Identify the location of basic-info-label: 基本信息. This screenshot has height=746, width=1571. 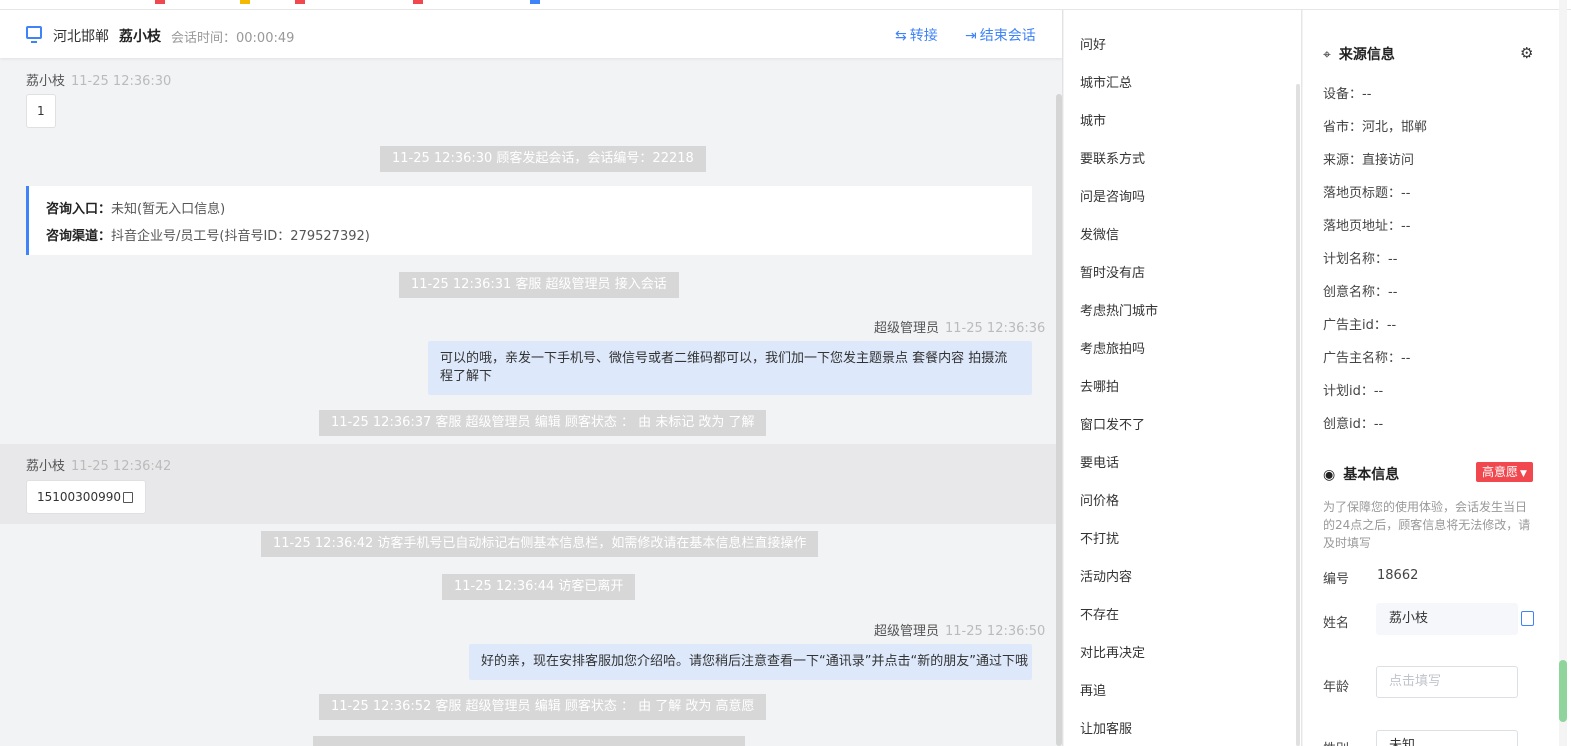
(1371, 475).